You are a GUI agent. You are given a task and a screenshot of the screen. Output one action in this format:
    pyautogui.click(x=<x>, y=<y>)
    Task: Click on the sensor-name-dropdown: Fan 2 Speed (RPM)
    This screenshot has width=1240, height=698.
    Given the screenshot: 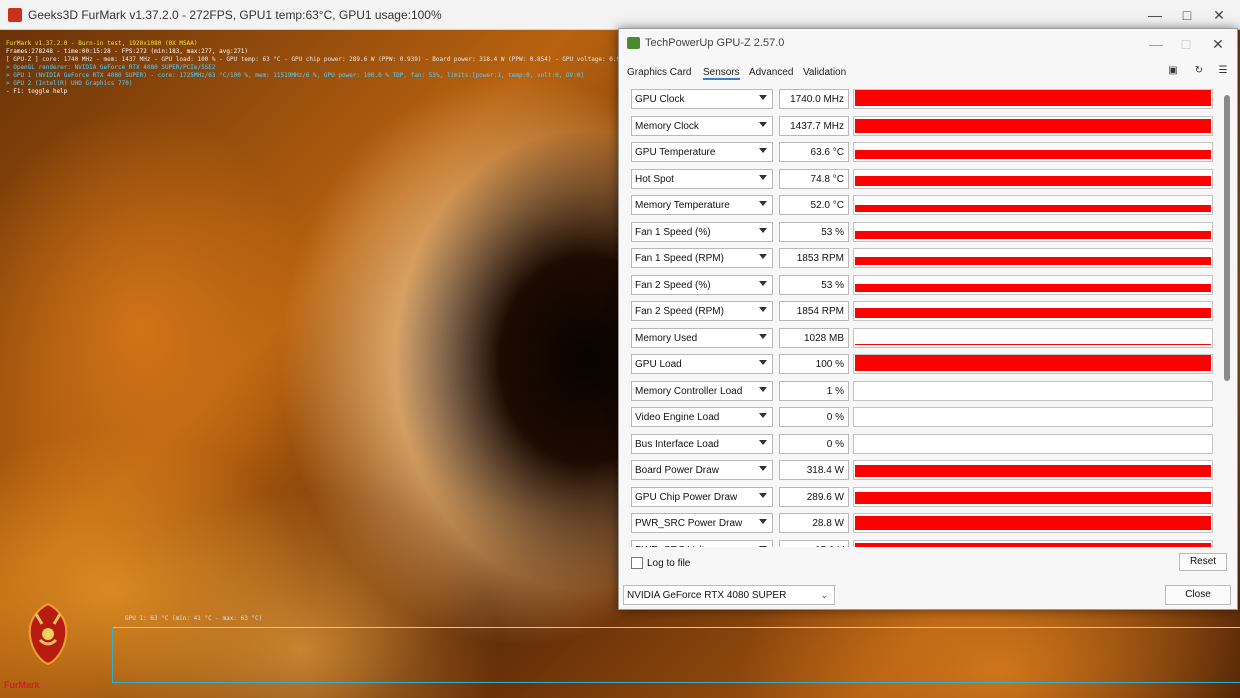 What is the action you would take?
    pyautogui.click(x=702, y=311)
    